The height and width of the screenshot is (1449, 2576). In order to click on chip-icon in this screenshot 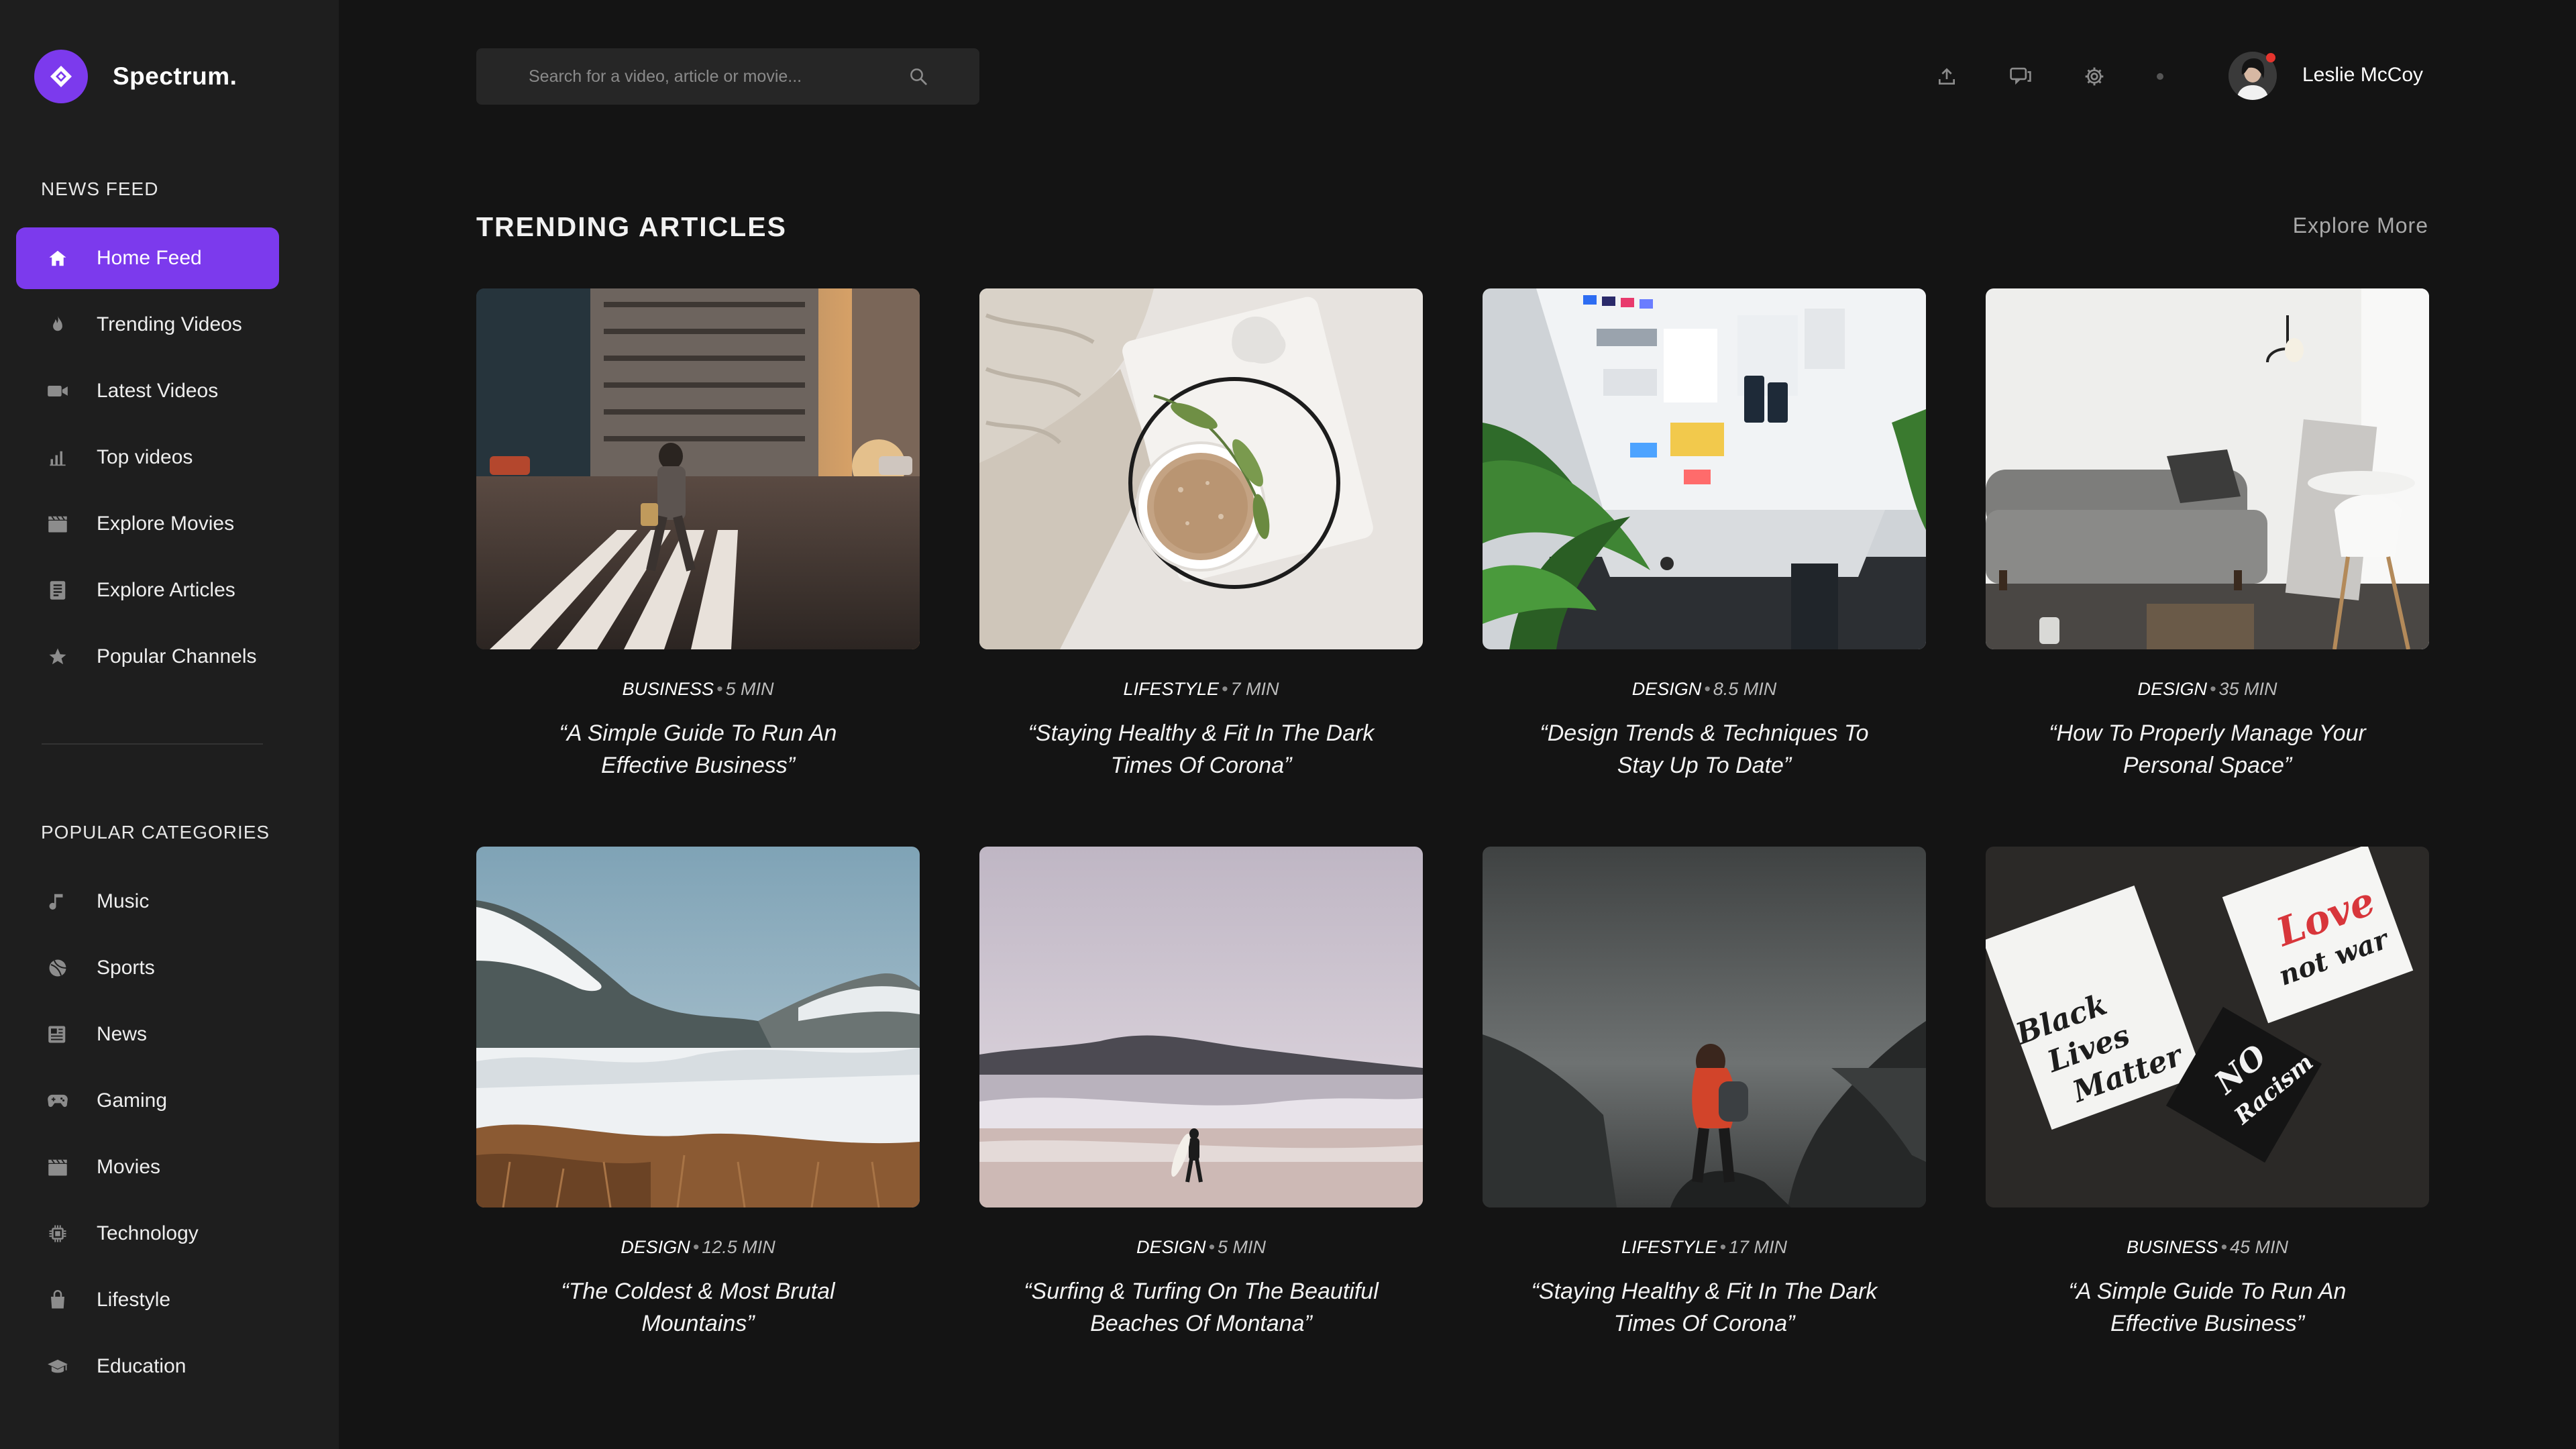, I will do `click(58, 1234)`.